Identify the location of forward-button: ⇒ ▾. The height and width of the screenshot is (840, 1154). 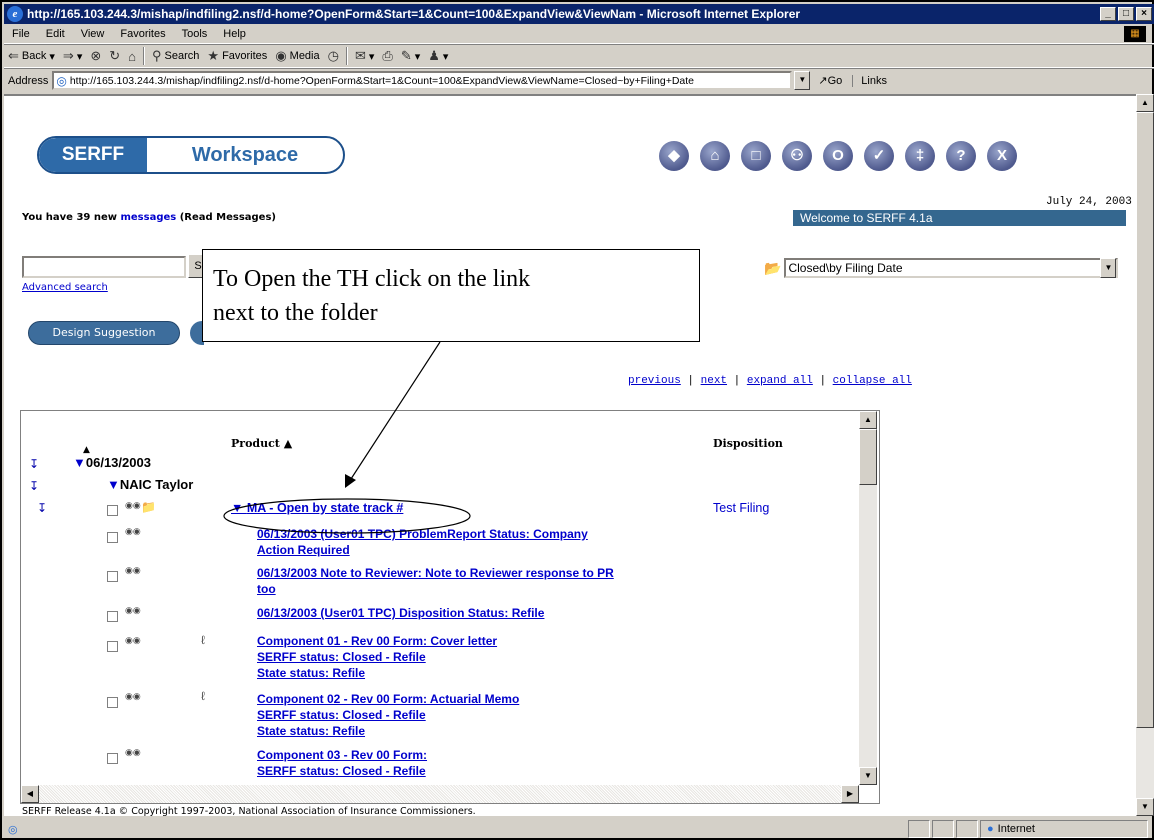
(72, 56).